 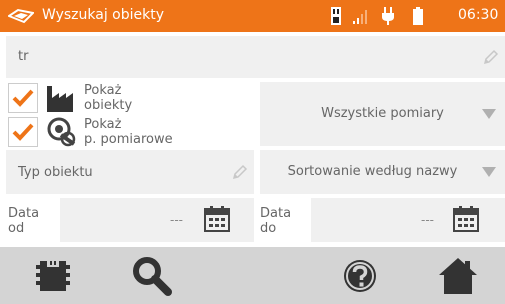 I want to click on power-plug-icon, so click(x=388, y=16).